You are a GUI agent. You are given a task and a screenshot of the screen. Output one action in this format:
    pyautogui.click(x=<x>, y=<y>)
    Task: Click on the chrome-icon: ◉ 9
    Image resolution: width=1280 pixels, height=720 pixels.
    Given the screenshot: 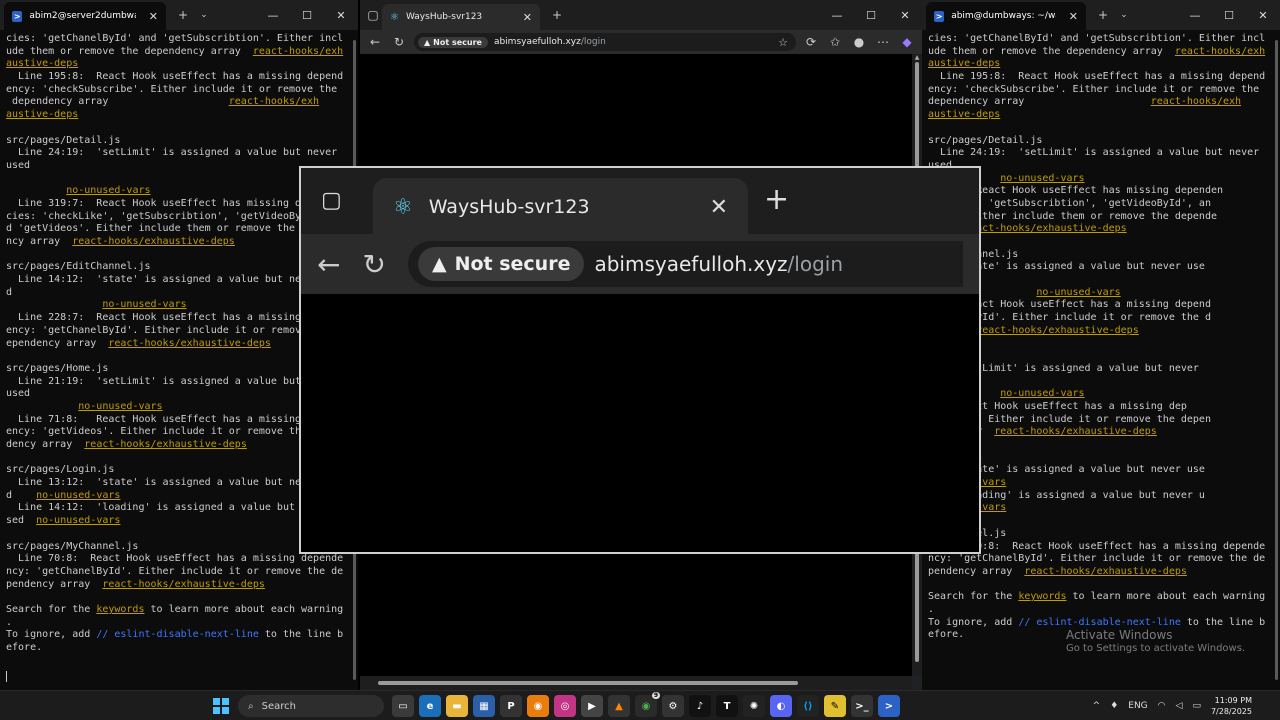 What is the action you would take?
    pyautogui.click(x=647, y=704)
    